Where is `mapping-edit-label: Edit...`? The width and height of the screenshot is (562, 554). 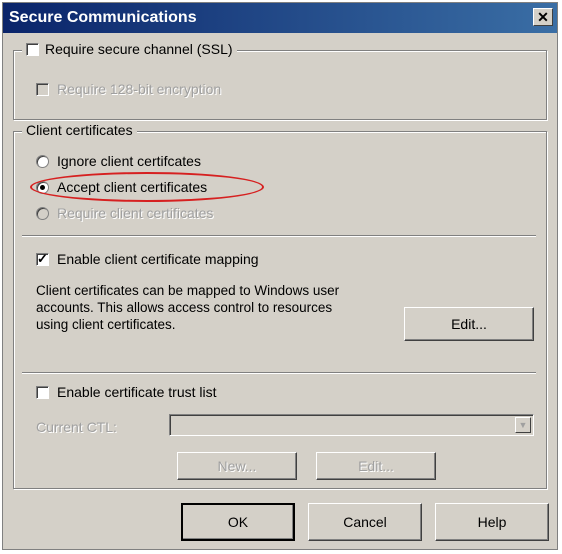 mapping-edit-label: Edit... is located at coordinates (469, 324).